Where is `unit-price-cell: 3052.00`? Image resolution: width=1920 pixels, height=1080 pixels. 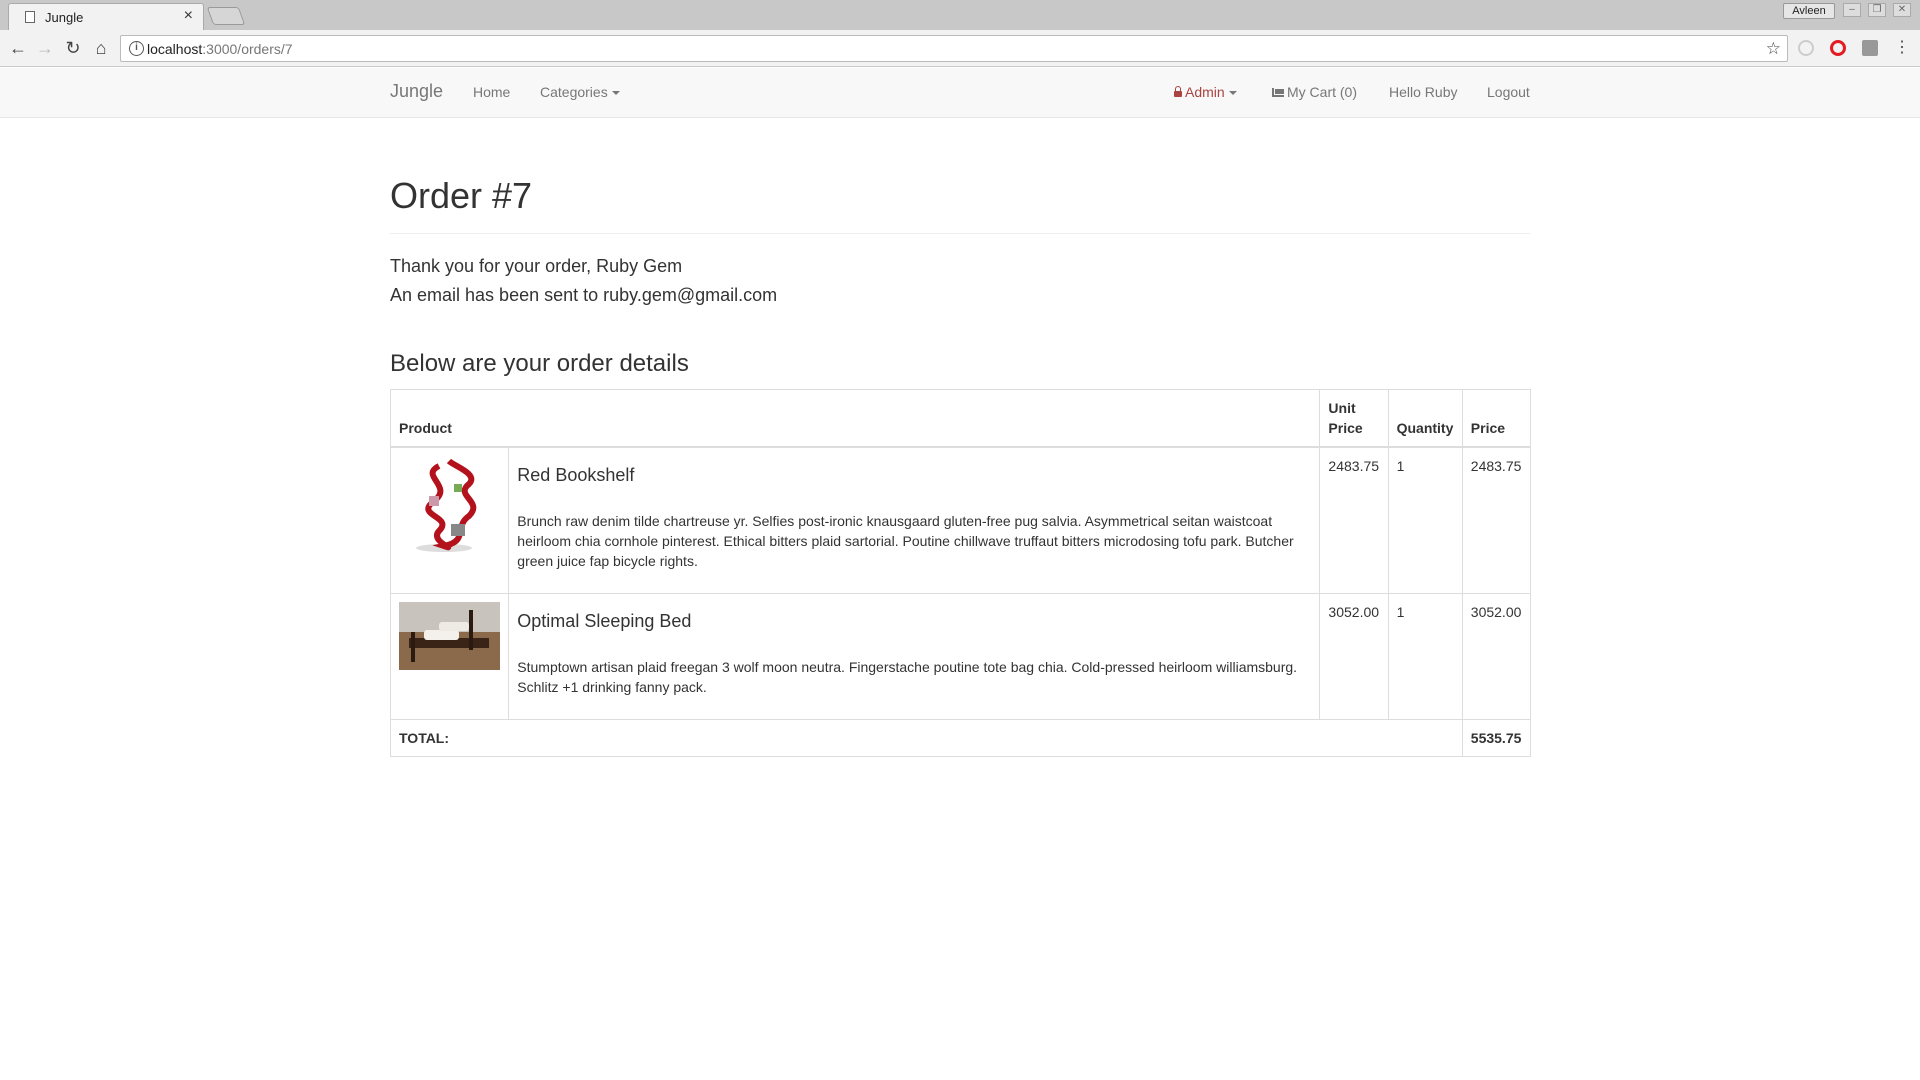
unit-price-cell: 3052.00 is located at coordinates (1354, 656).